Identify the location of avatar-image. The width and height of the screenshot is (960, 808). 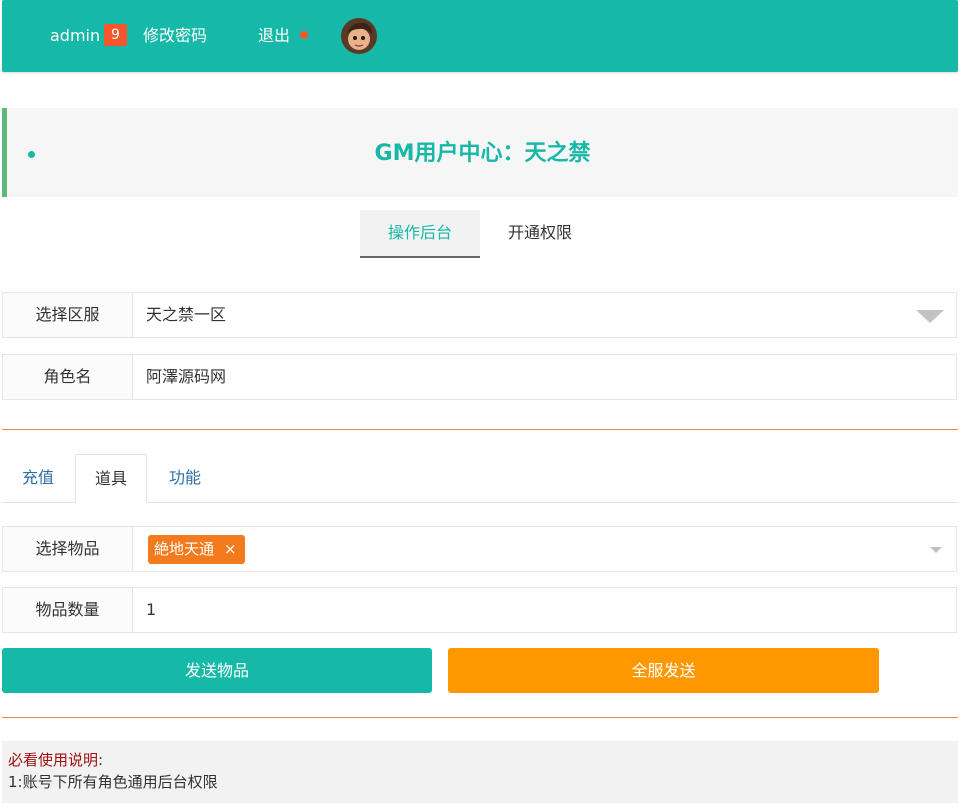
(359, 36).